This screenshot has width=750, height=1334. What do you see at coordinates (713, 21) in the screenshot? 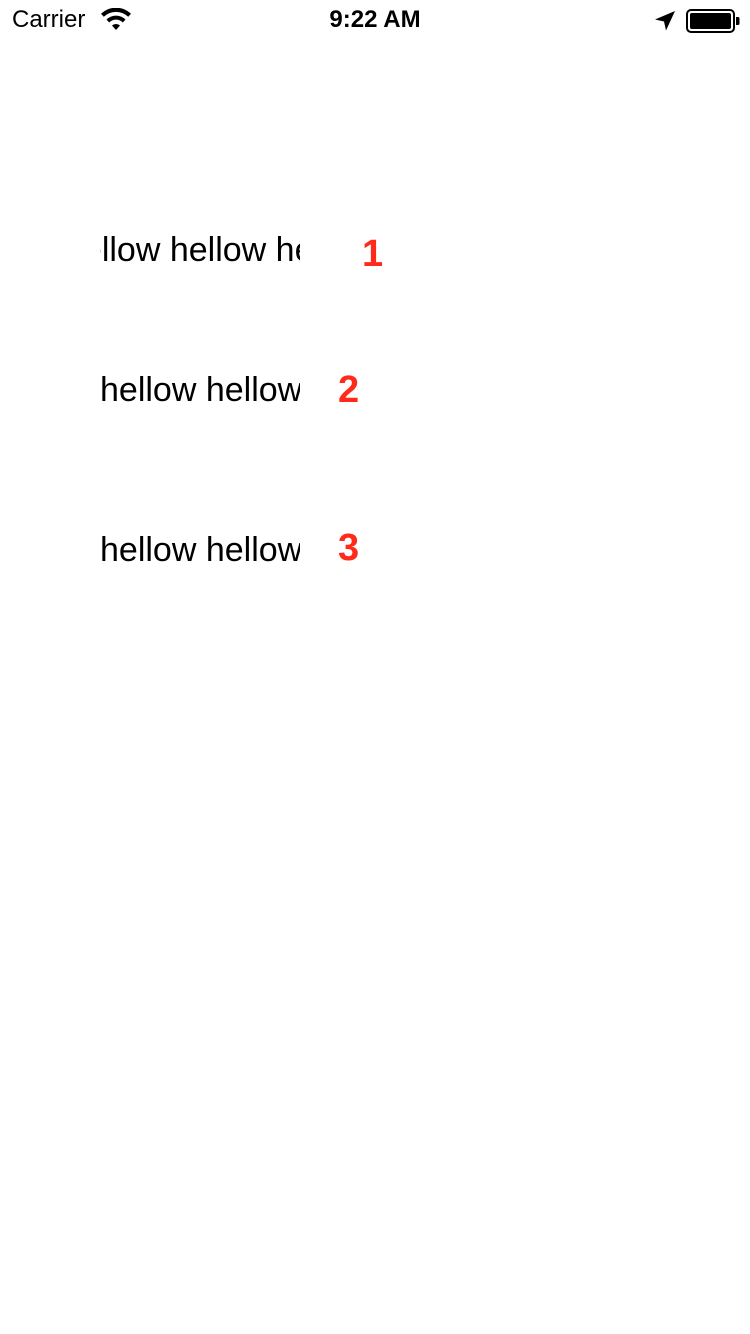
I see `battery-icon` at bounding box center [713, 21].